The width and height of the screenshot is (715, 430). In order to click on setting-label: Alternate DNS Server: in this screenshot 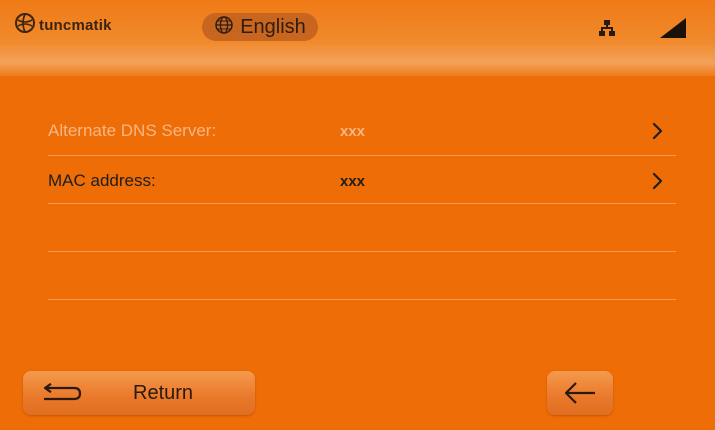, I will do `click(132, 130)`.